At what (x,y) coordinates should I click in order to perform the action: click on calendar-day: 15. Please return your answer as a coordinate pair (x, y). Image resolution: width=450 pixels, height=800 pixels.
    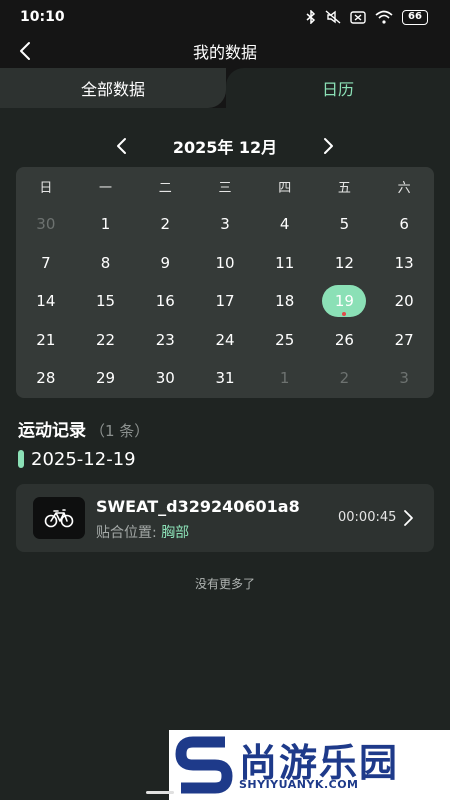
    Looking at the image, I should click on (106, 301).